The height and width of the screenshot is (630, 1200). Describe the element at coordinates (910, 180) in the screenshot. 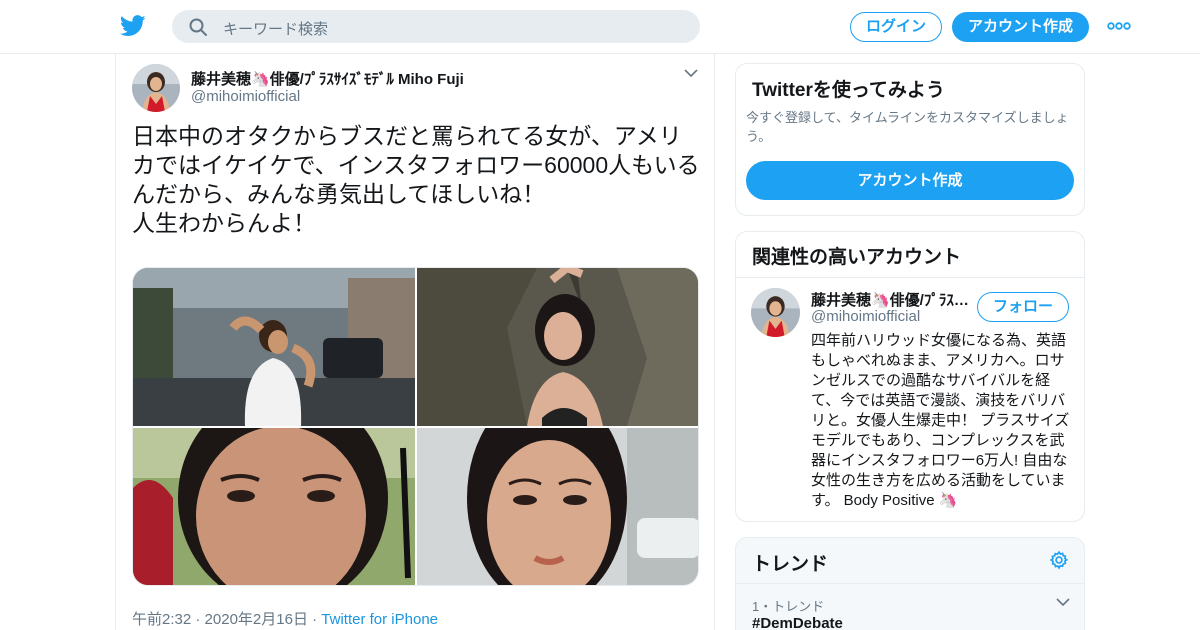

I see `signup-card-button: アカウント作成` at that location.